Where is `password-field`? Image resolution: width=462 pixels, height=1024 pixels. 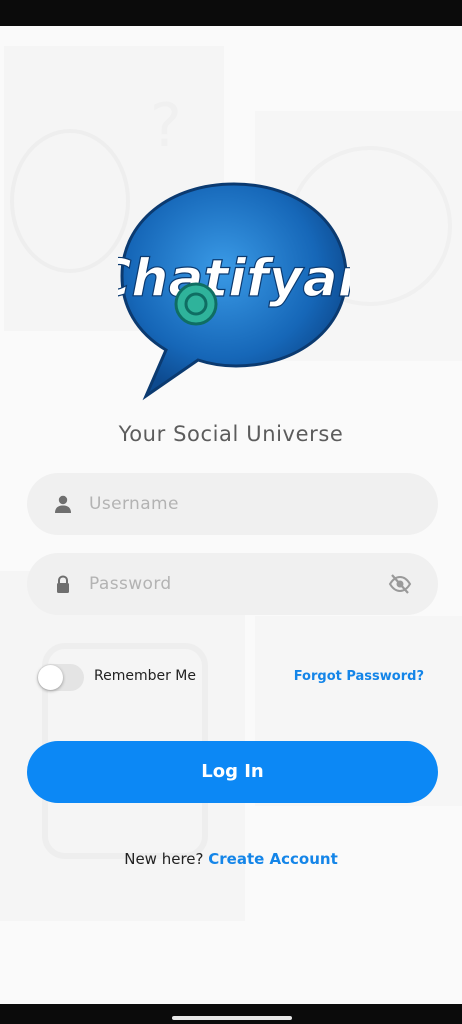
password-field is located at coordinates (232, 584).